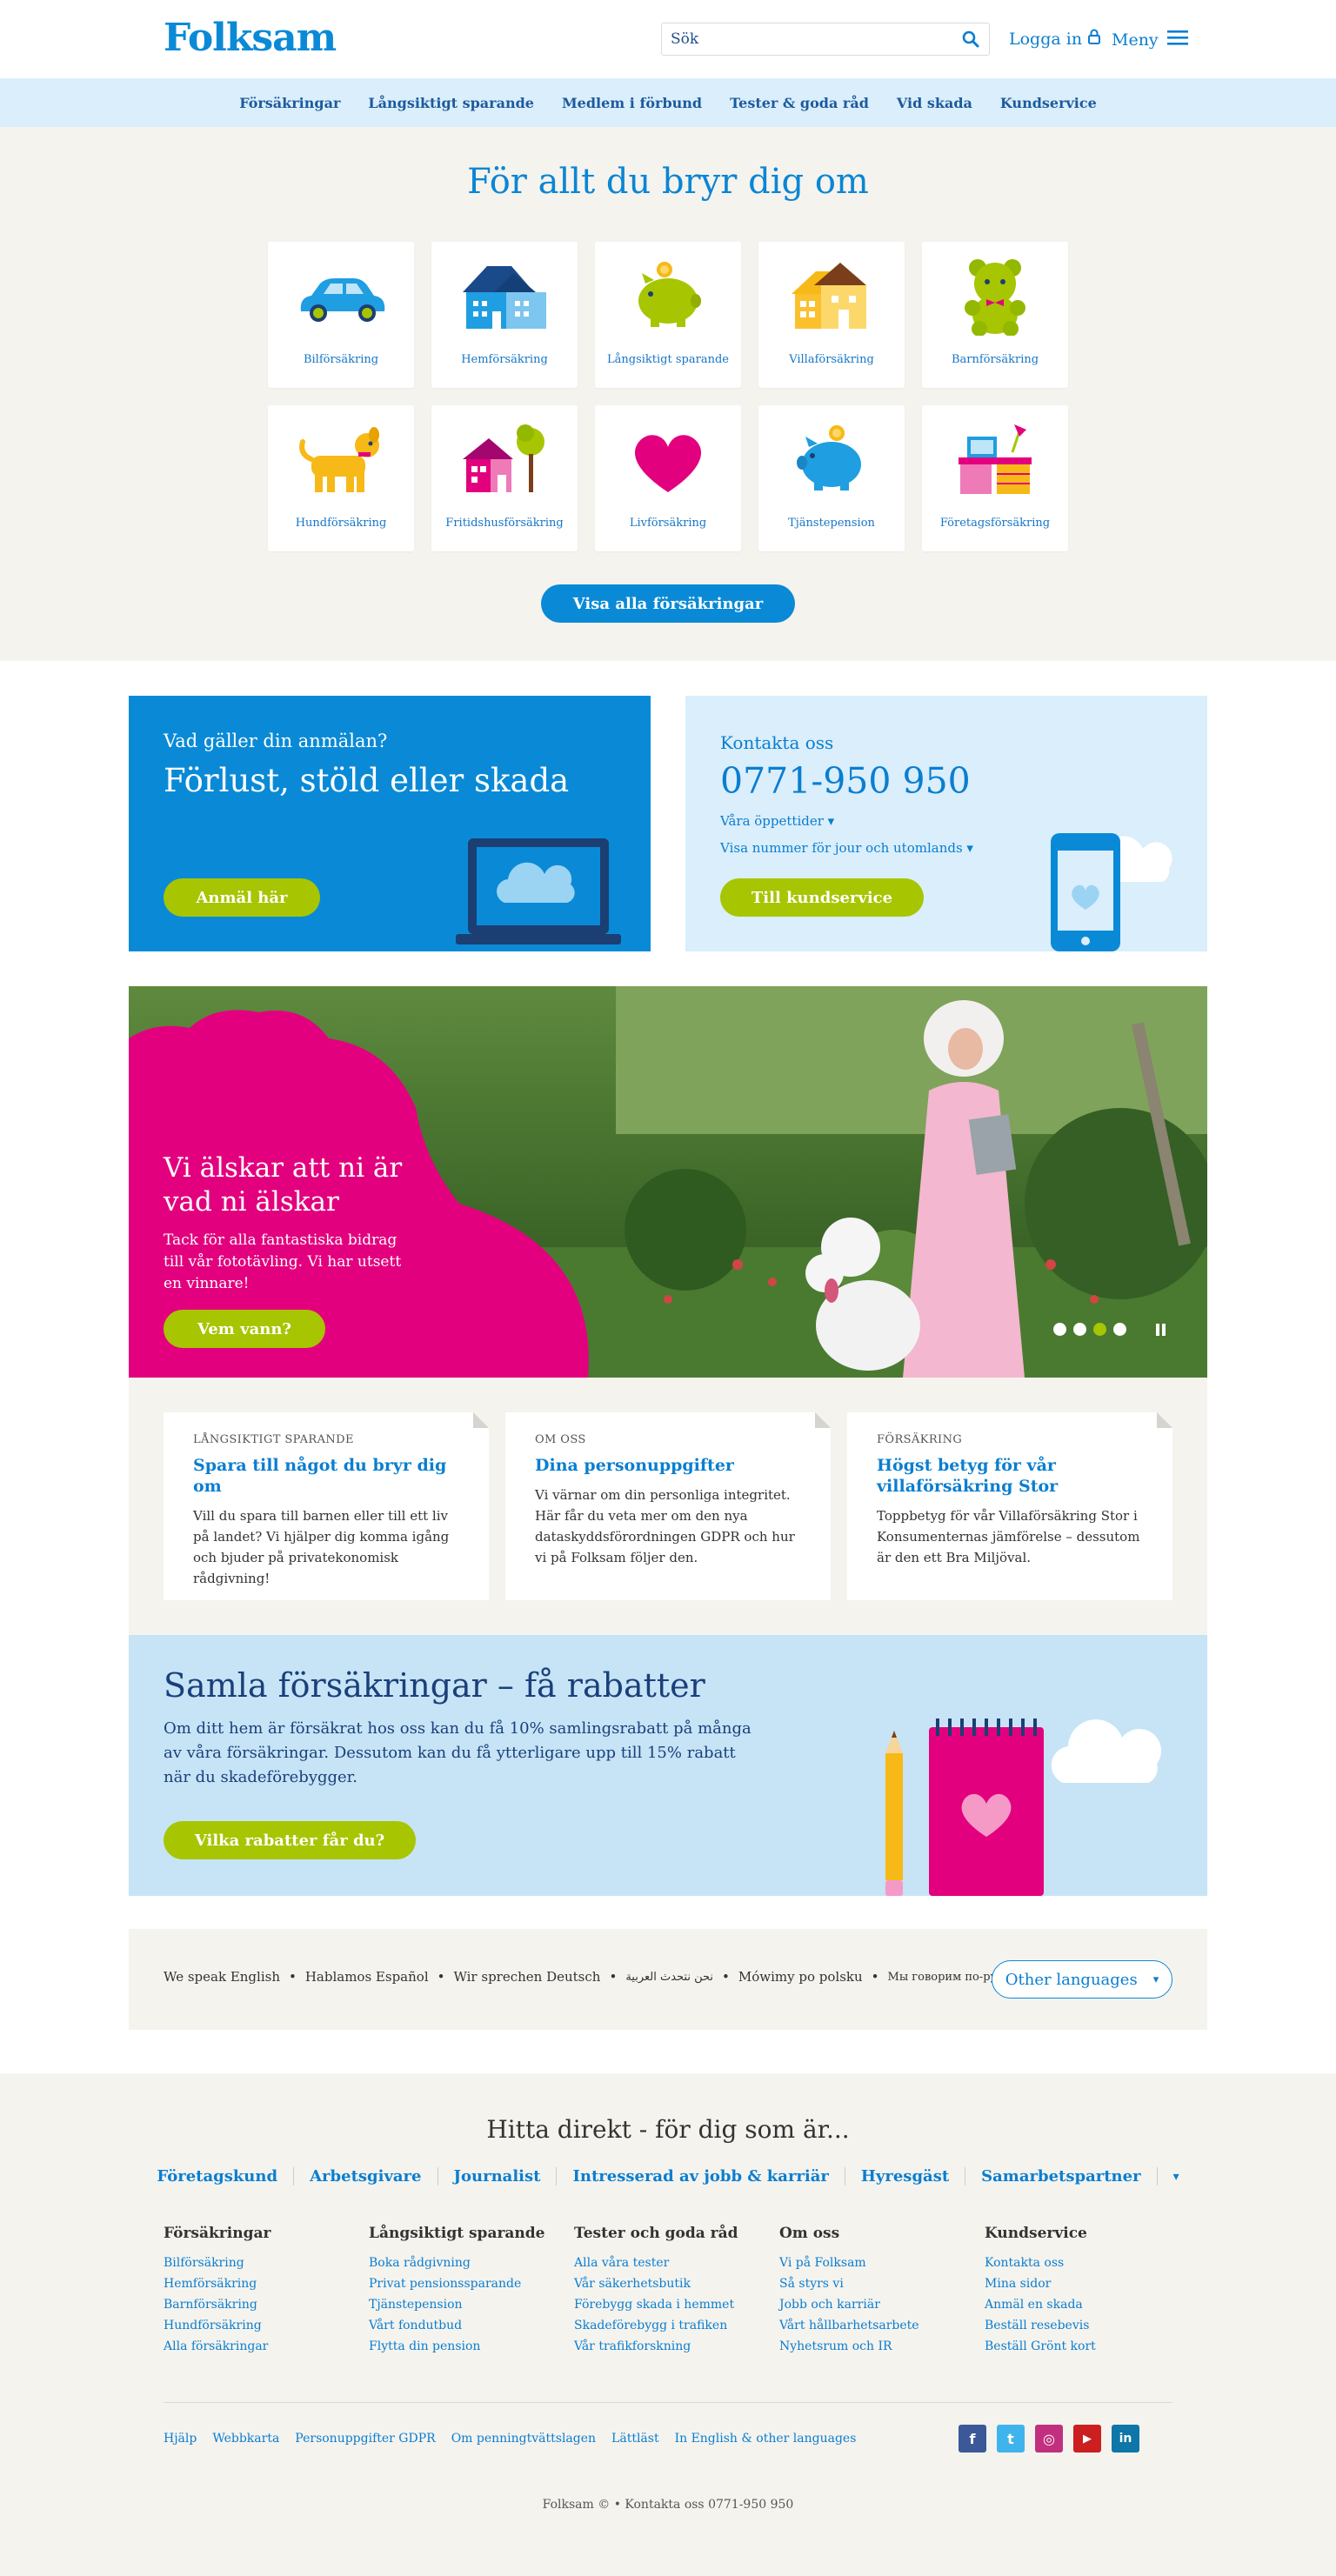 This screenshot has width=1336, height=2576. What do you see at coordinates (882, 2325) in the screenshot?
I see `footer-link: Vårt hållbarhetsarbete` at bounding box center [882, 2325].